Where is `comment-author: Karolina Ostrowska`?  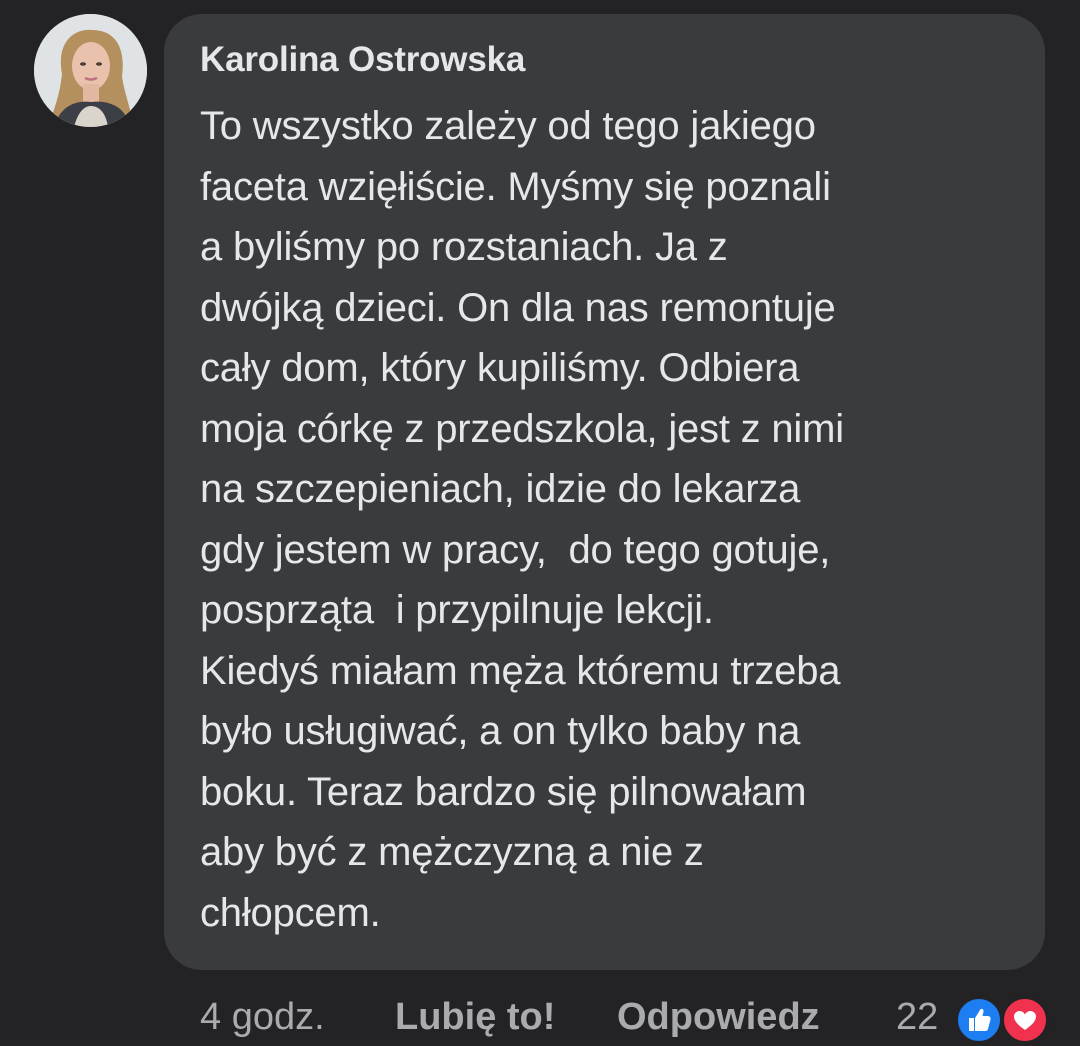 comment-author: Karolina Ostrowska is located at coordinates (612, 60).